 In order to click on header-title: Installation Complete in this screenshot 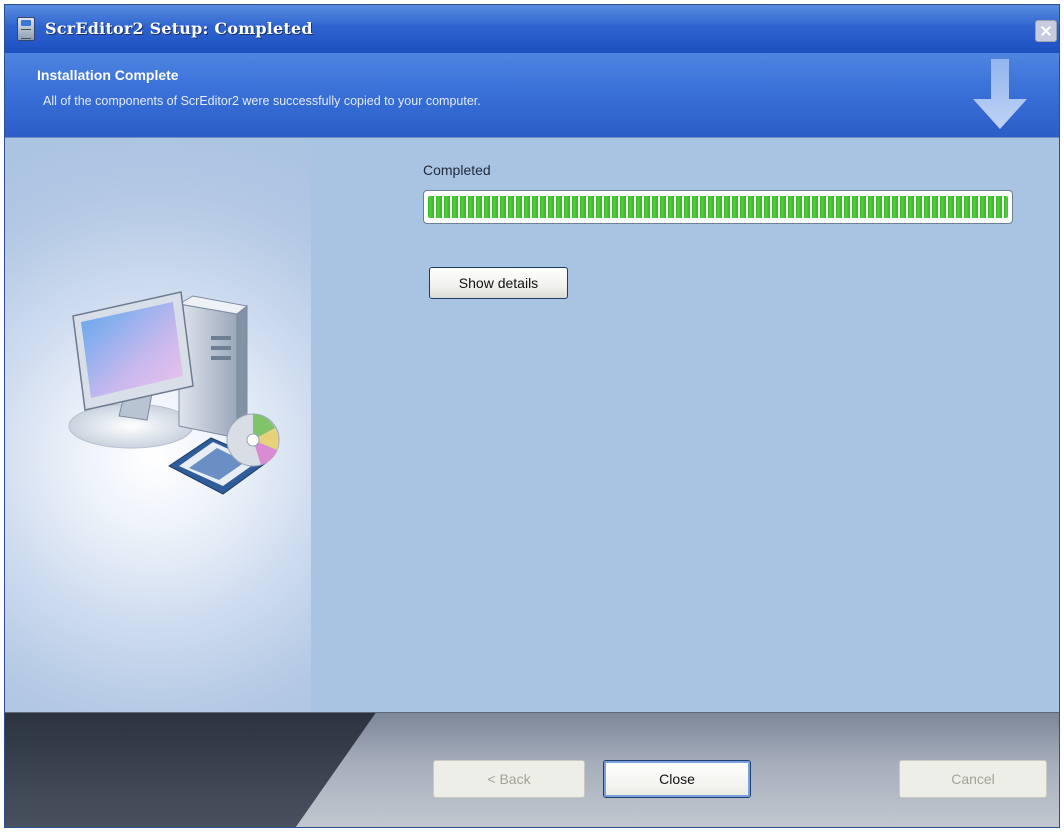, I will do `click(108, 75)`.